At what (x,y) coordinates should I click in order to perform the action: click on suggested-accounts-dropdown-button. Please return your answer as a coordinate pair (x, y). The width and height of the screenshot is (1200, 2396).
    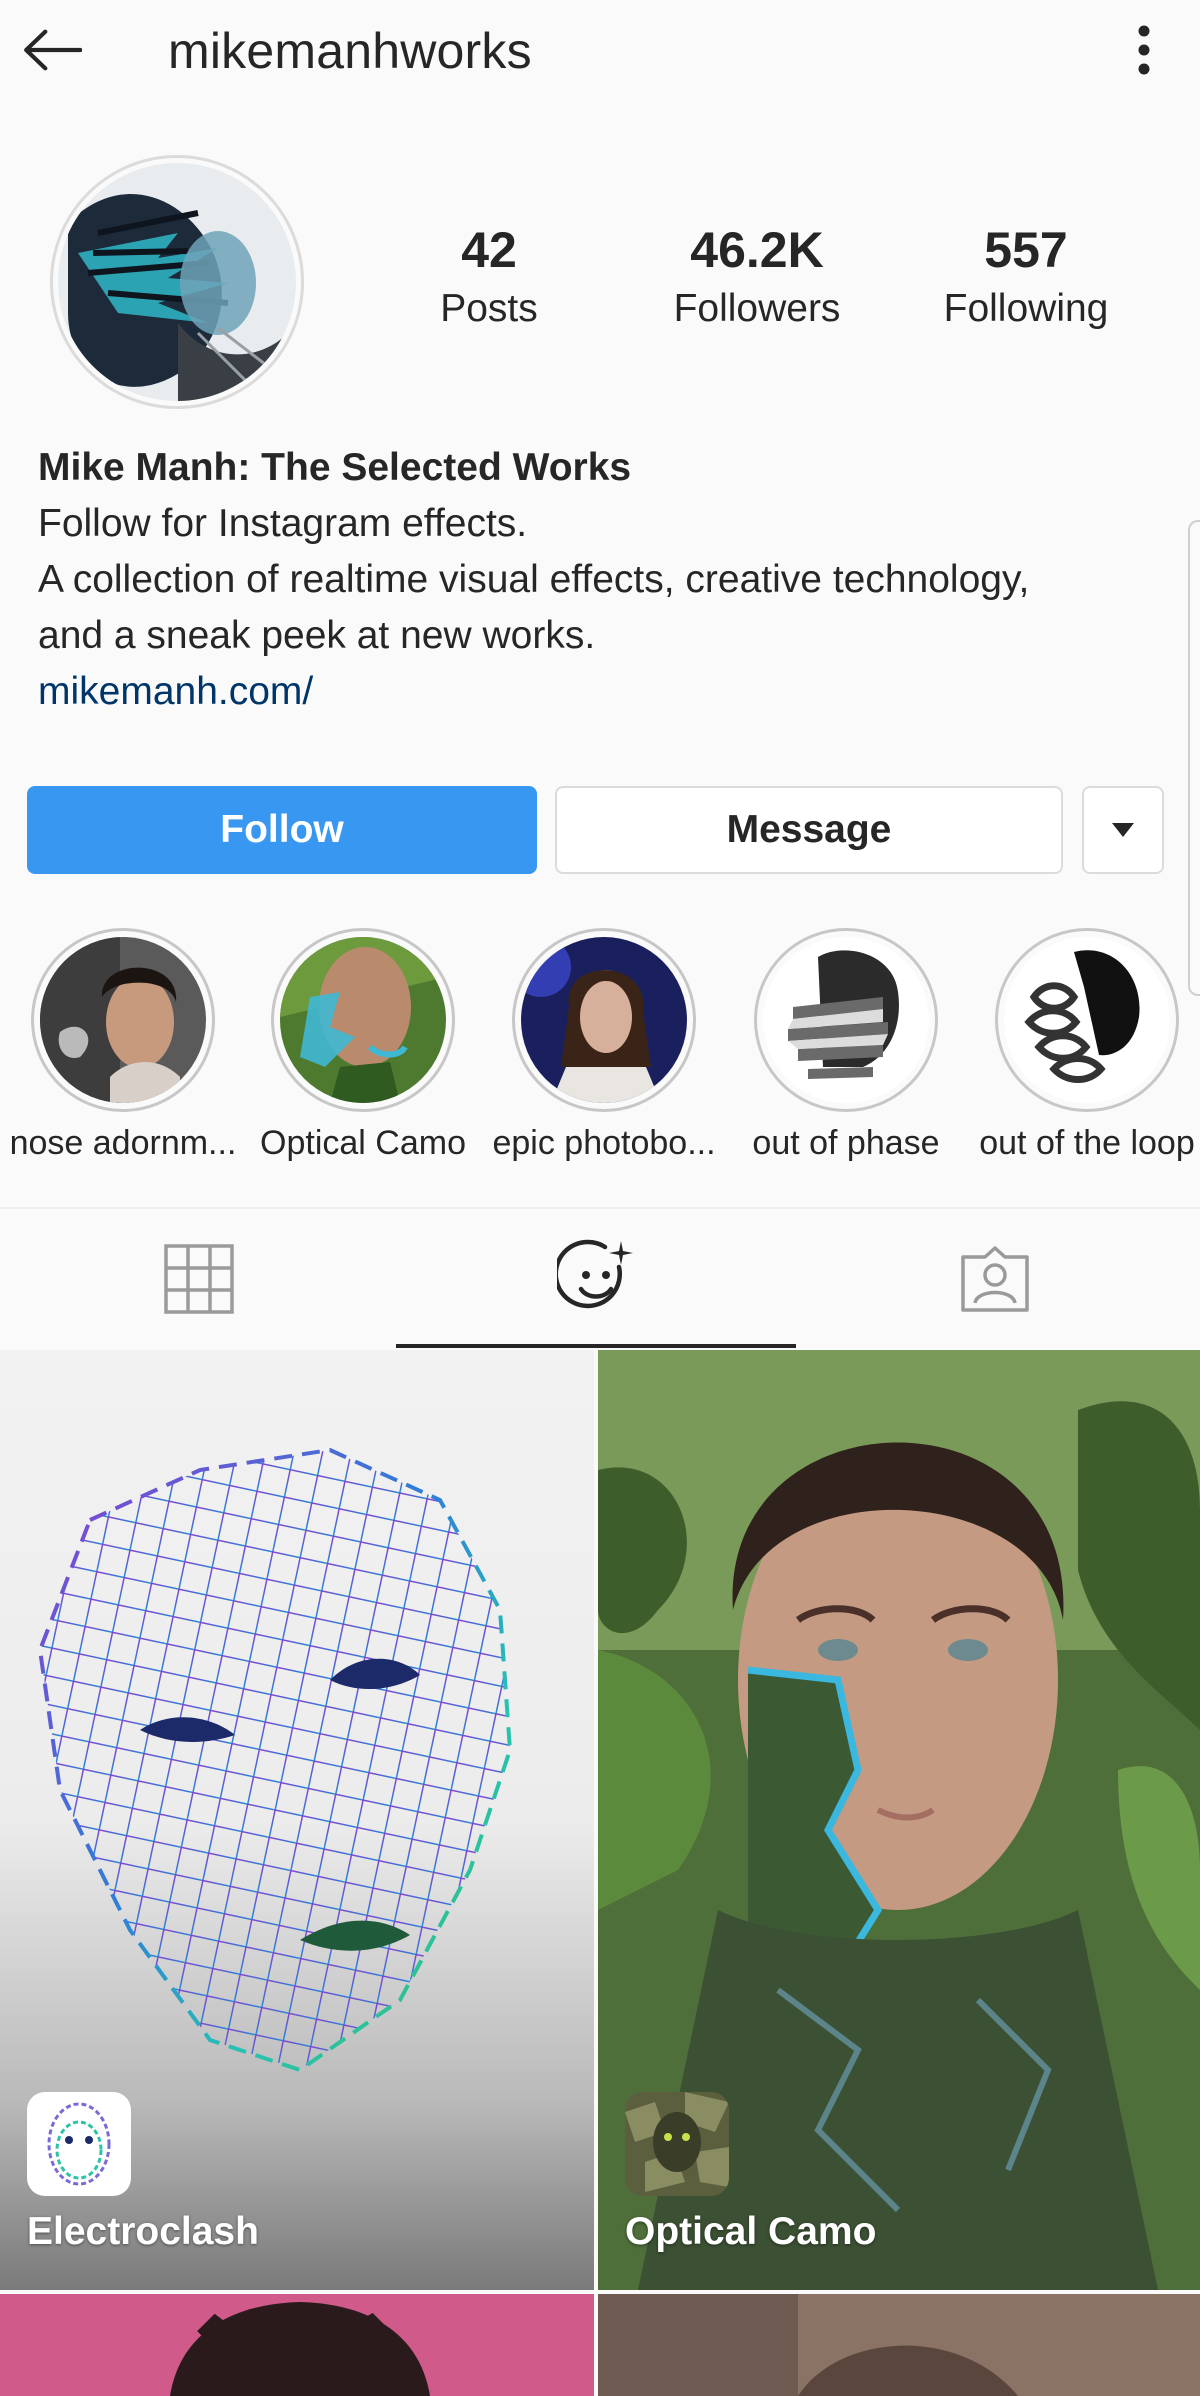
    Looking at the image, I should click on (1123, 830).